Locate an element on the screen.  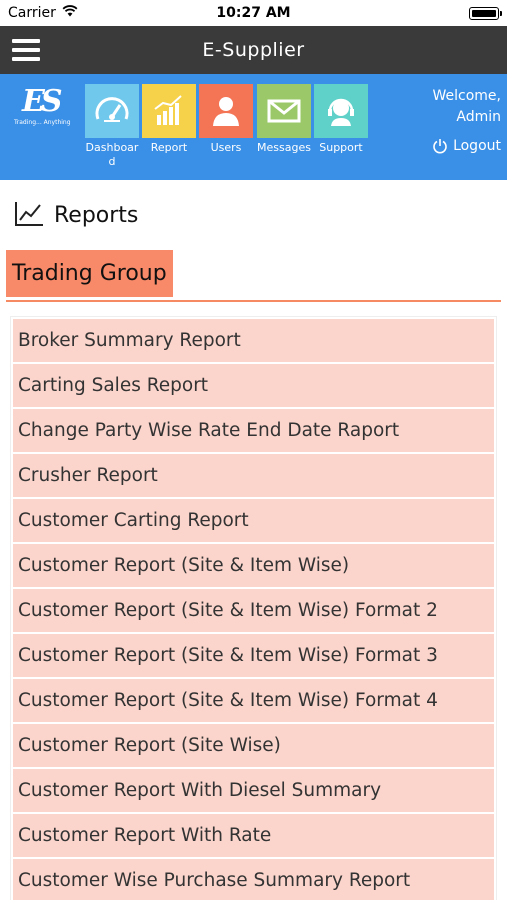
app-header: E-Supplier is located at coordinates (253, 50).